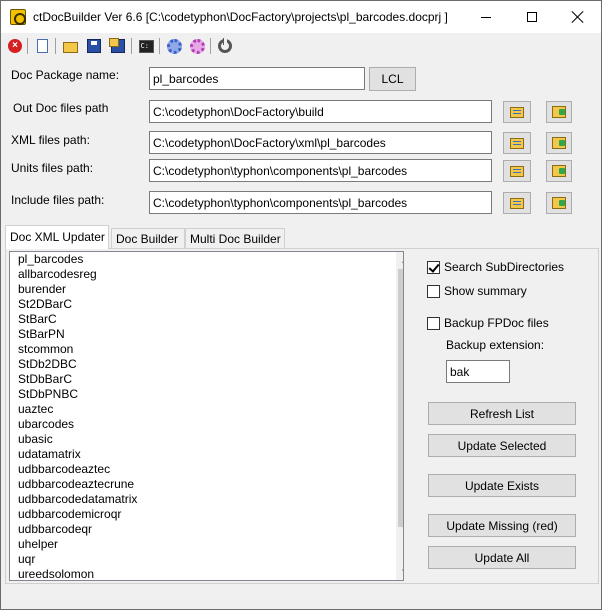  I want to click on status-area, so click(301, 599).